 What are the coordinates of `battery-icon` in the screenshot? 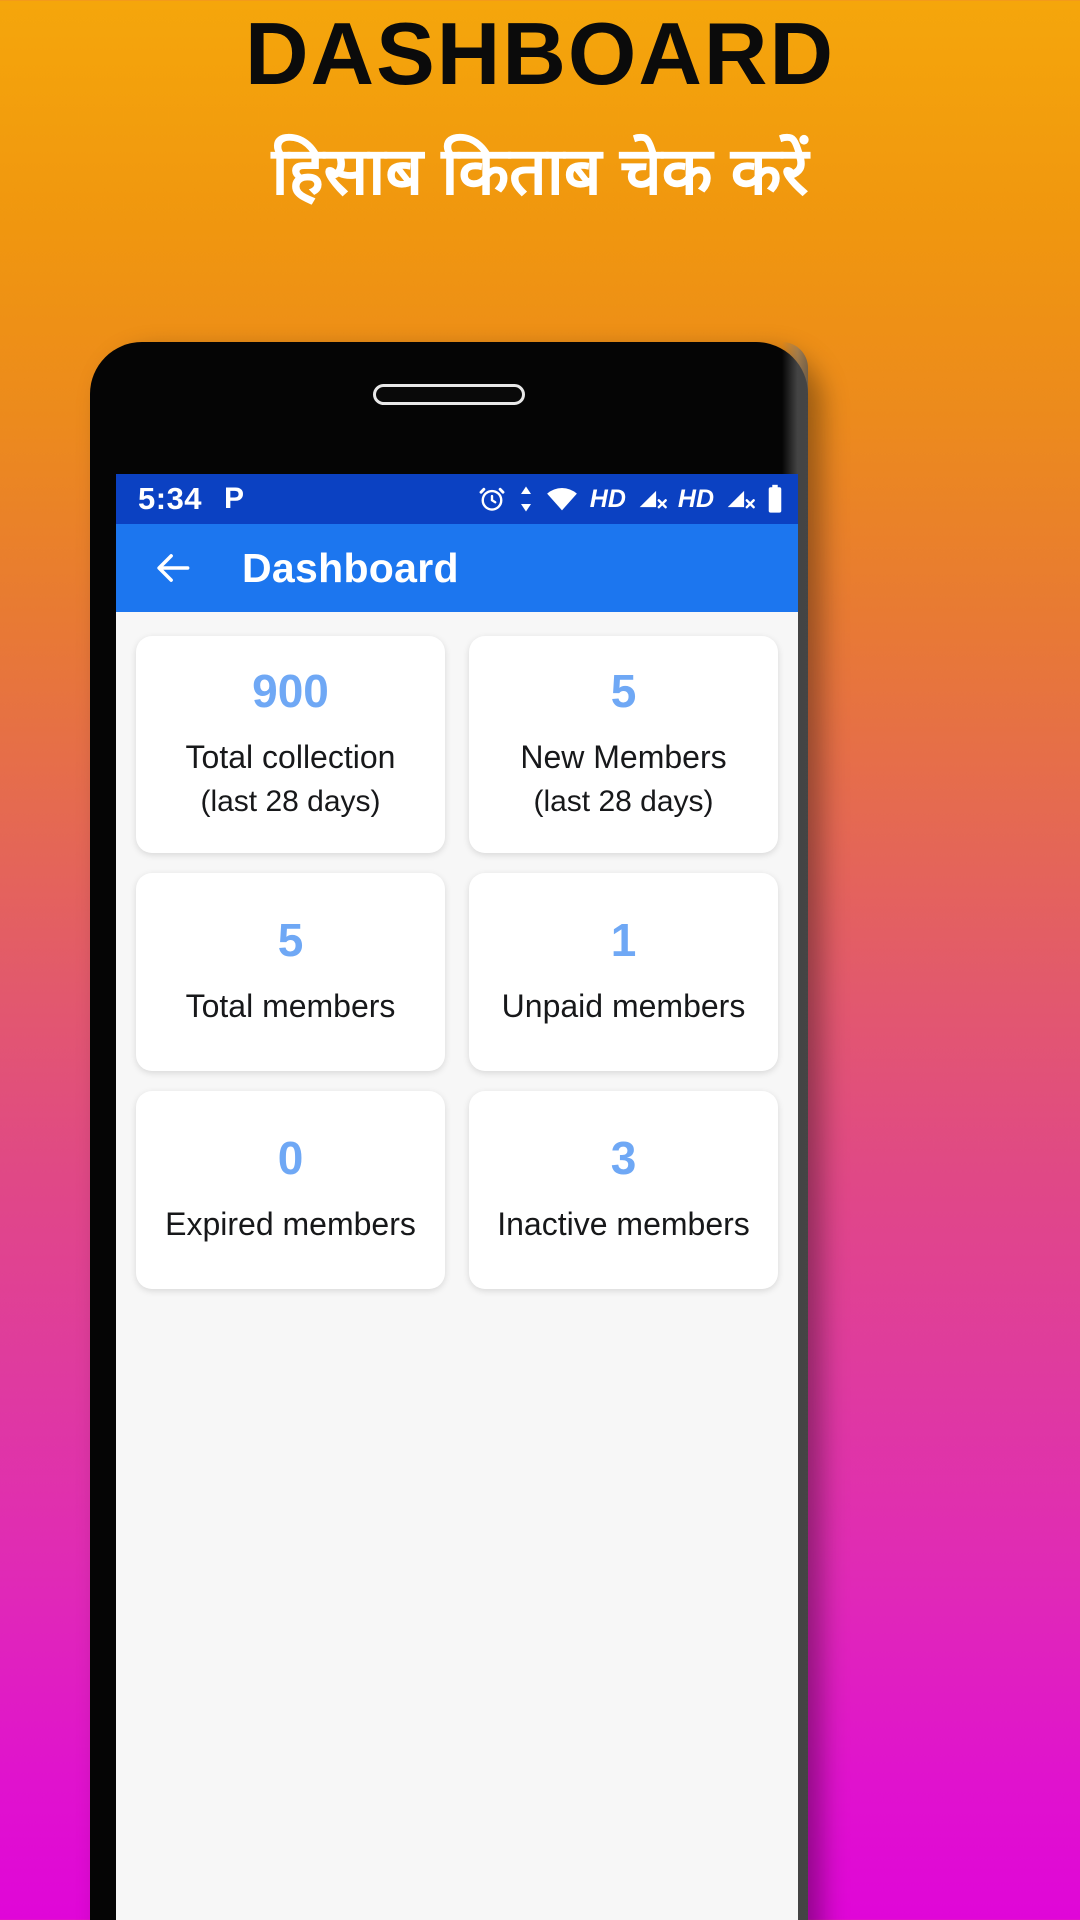 It's located at (775, 499).